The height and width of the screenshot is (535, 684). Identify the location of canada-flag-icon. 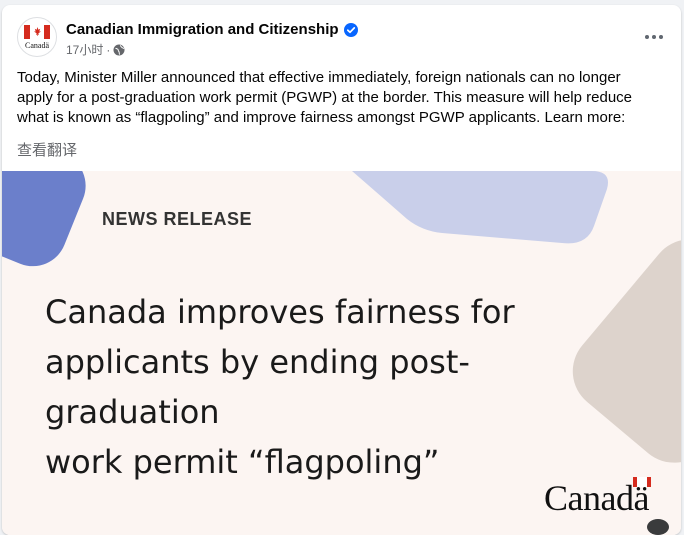
(37, 31).